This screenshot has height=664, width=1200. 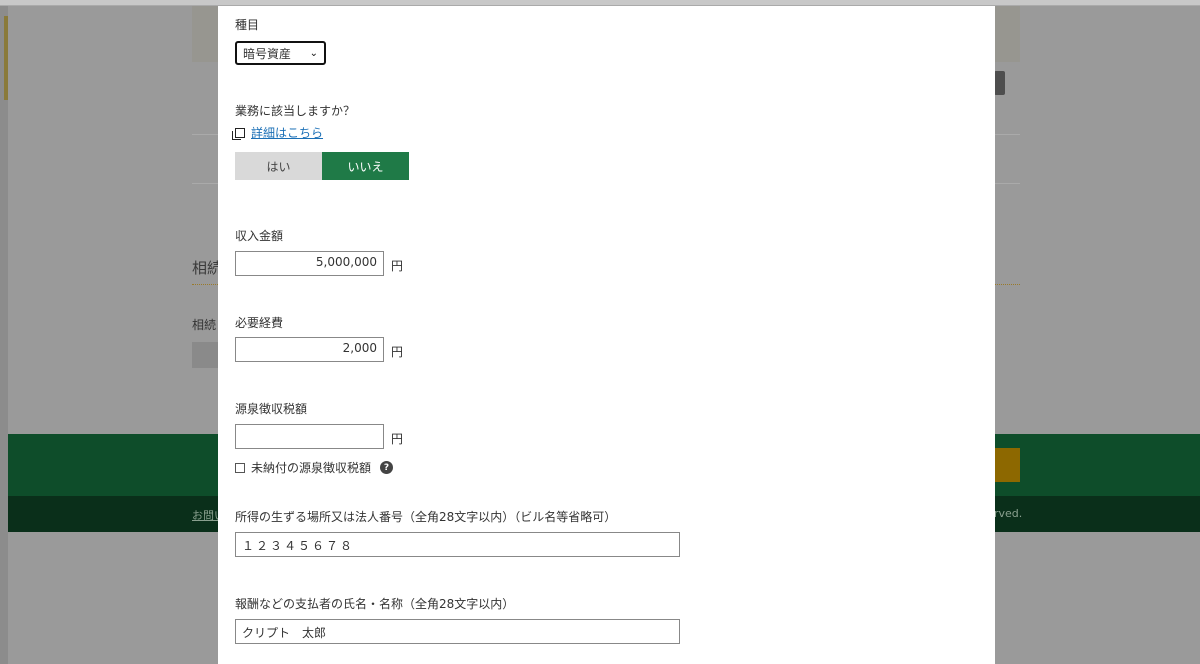 What do you see at coordinates (278, 166) in the screenshot?
I see `toggle-yes-button: はい` at bounding box center [278, 166].